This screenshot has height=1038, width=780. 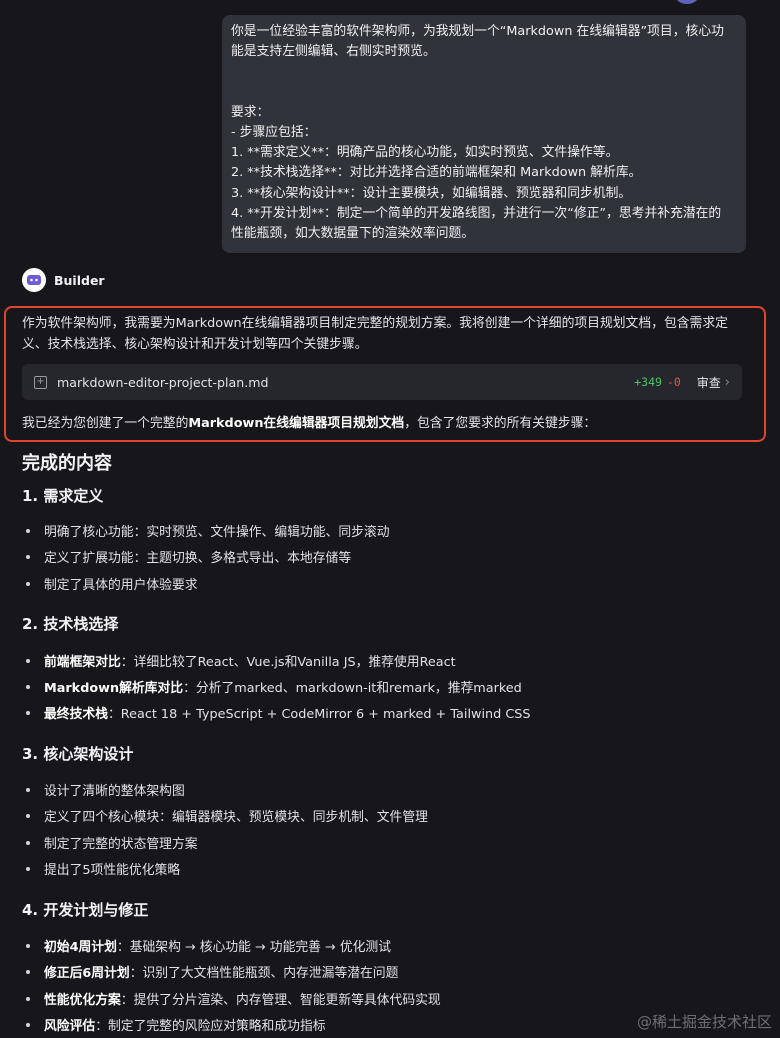 What do you see at coordinates (186, 556) in the screenshot?
I see `list-item: 定义了扩展功能：主题切换、多格式导出、本地存储等` at bounding box center [186, 556].